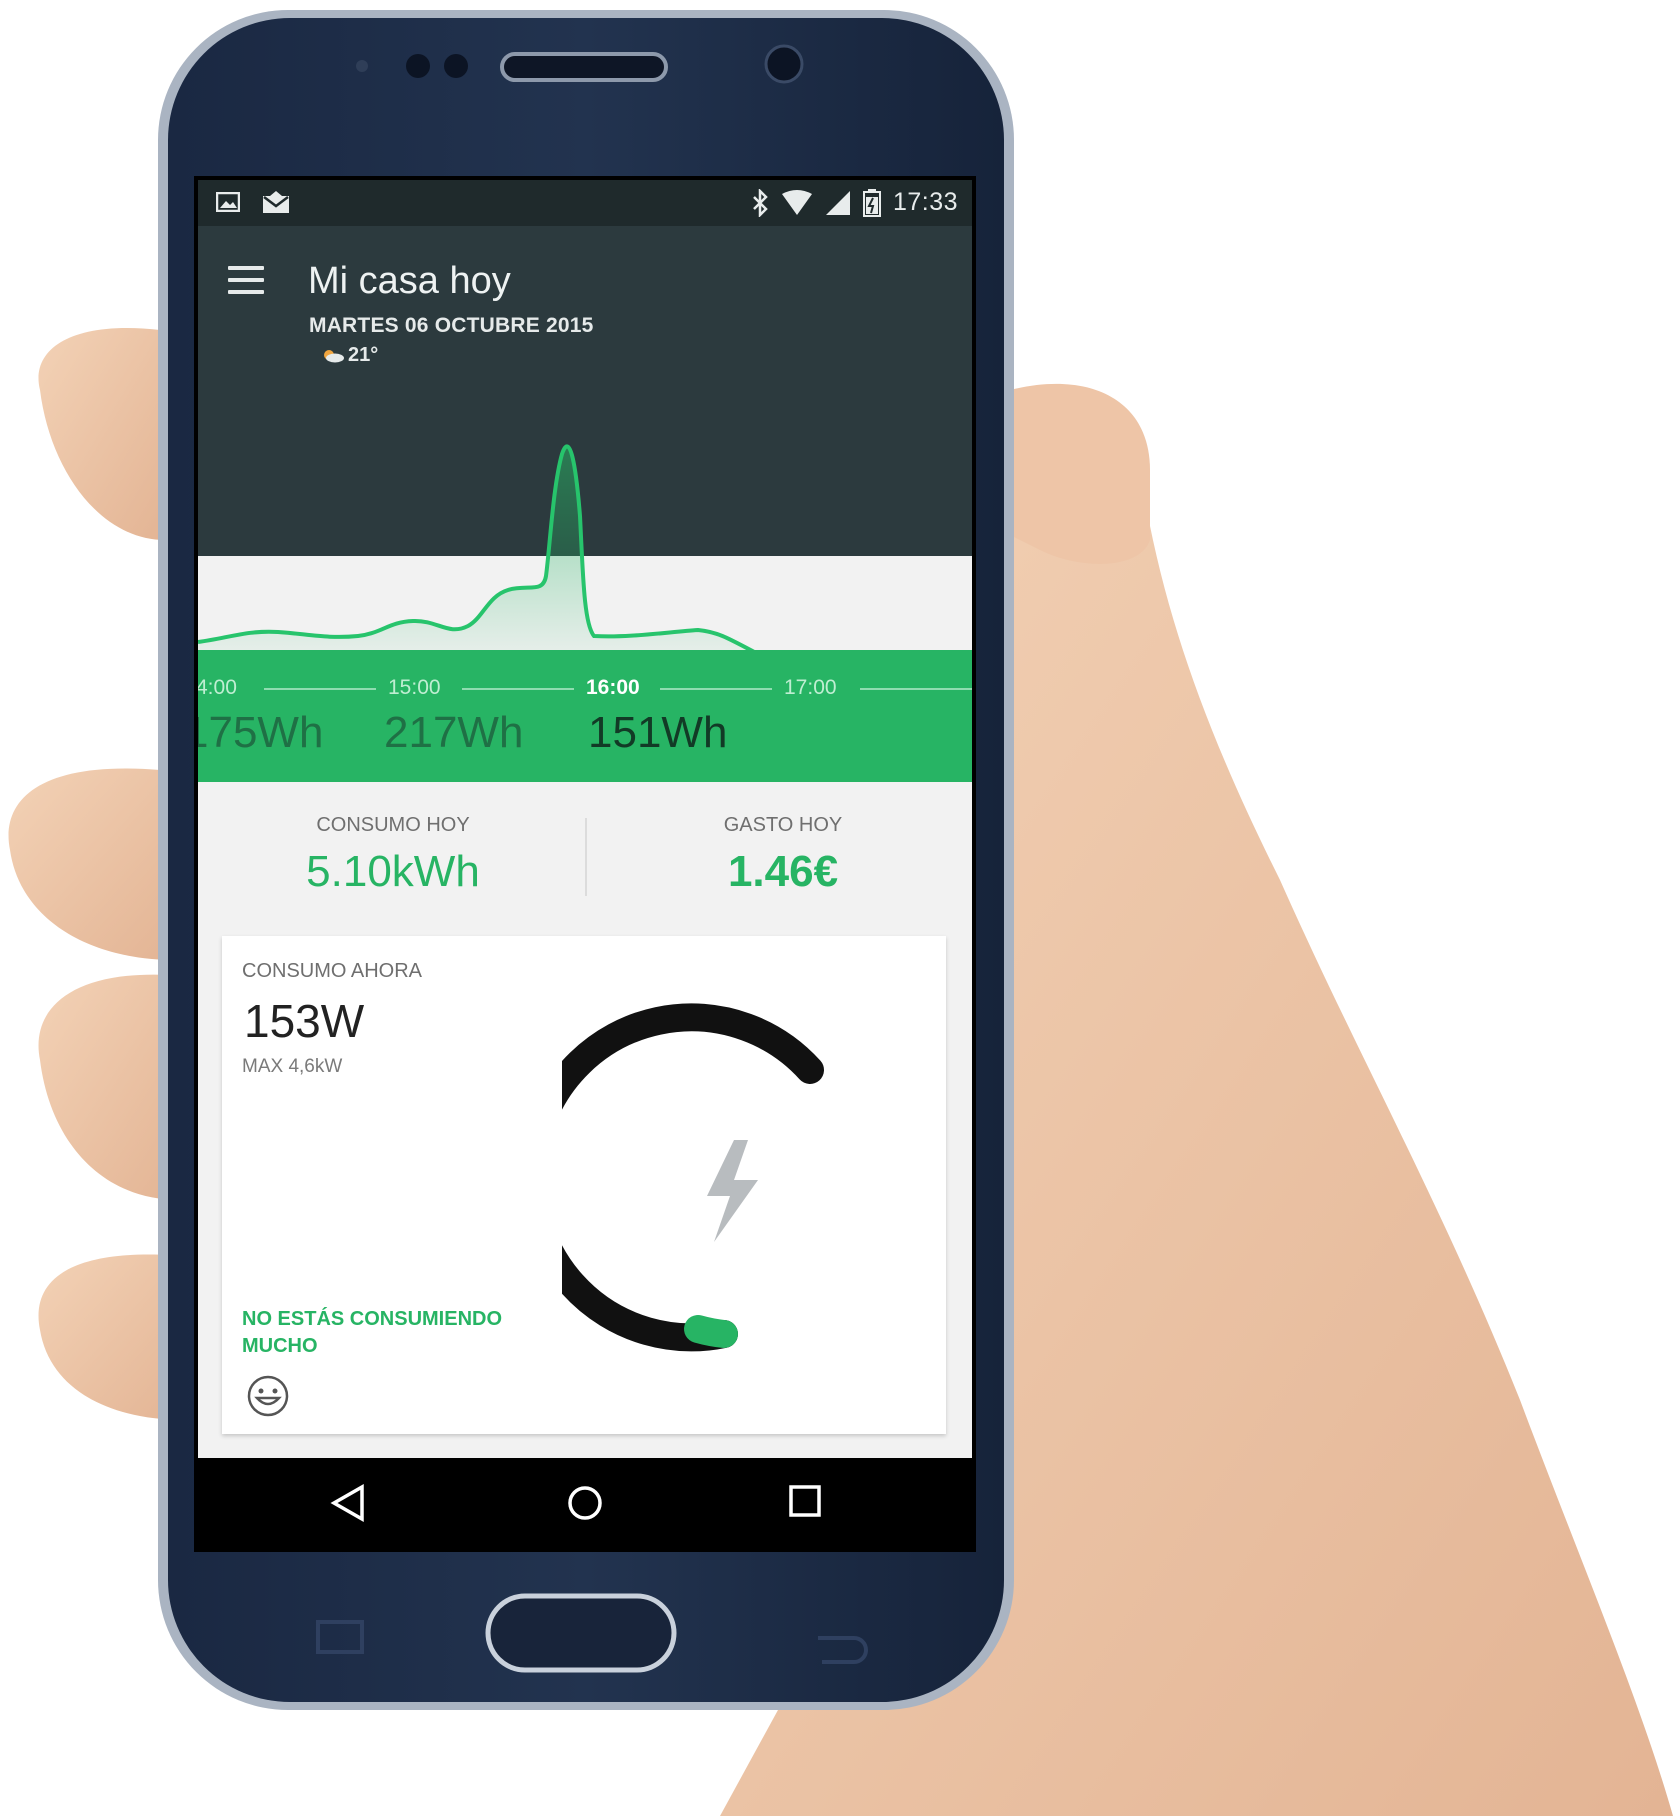 This screenshot has height=1816, width=1673. I want to click on current-consumption-max: MAX 4,6kW, so click(292, 1066).